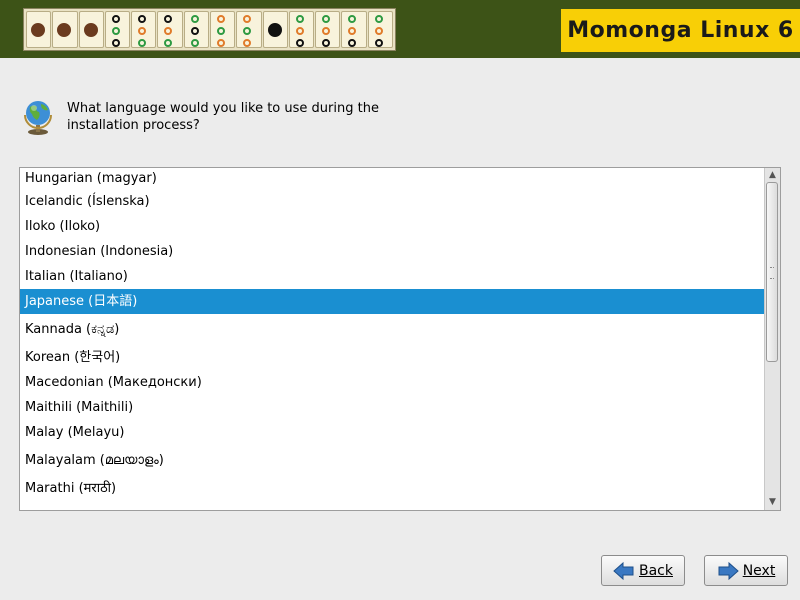 The width and height of the screenshot is (800, 600). Describe the element at coordinates (392, 226) in the screenshot. I see `language-item: Iloko (Iloko)` at that location.